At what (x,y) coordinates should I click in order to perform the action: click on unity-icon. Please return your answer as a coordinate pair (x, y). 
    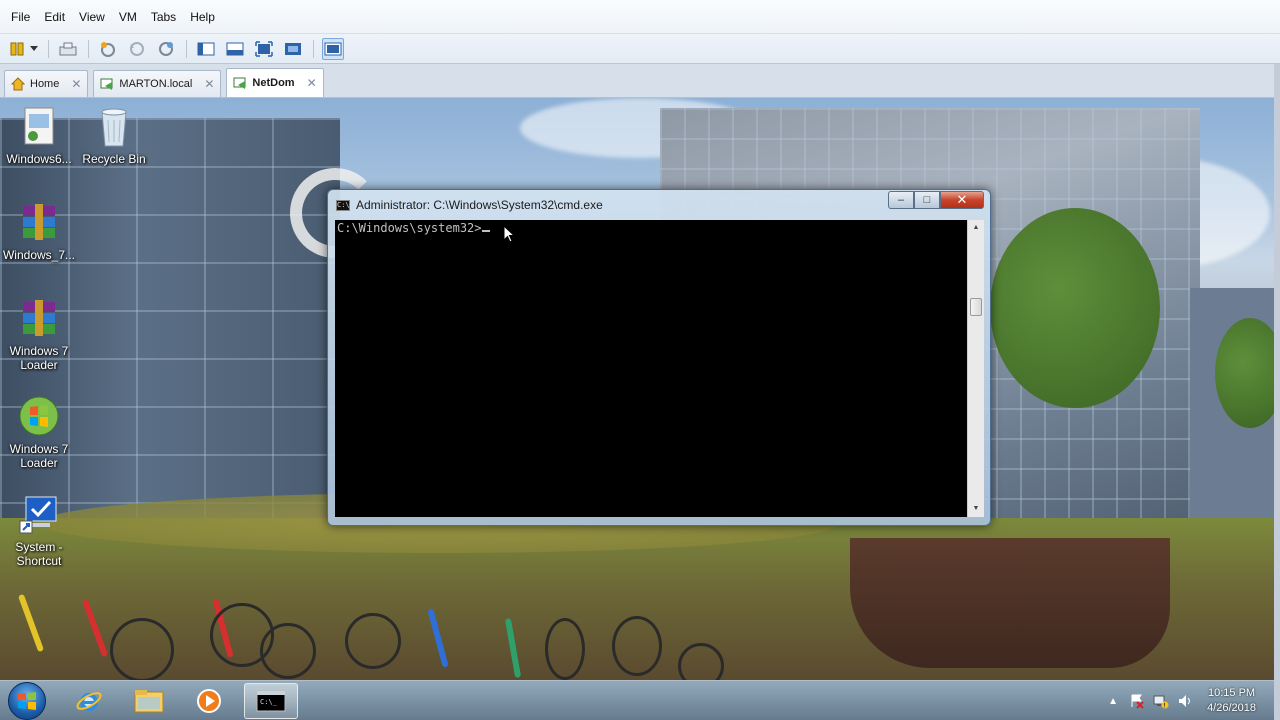
    Looking at the image, I should click on (293, 49).